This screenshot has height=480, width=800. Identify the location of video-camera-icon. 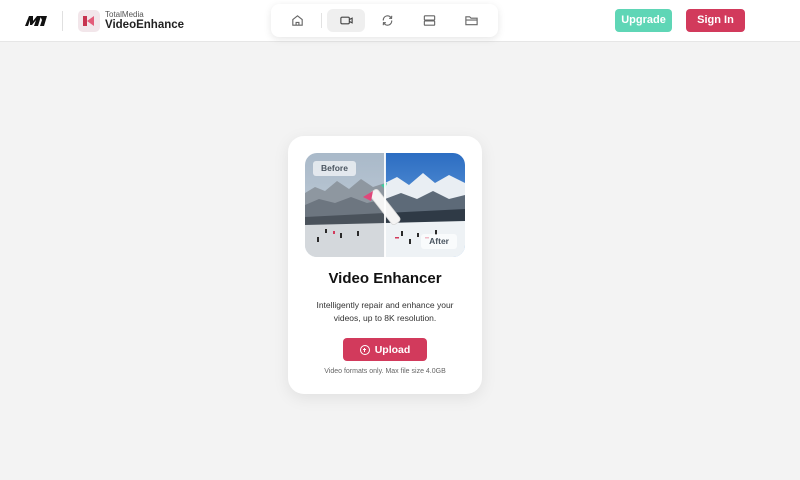
(346, 20).